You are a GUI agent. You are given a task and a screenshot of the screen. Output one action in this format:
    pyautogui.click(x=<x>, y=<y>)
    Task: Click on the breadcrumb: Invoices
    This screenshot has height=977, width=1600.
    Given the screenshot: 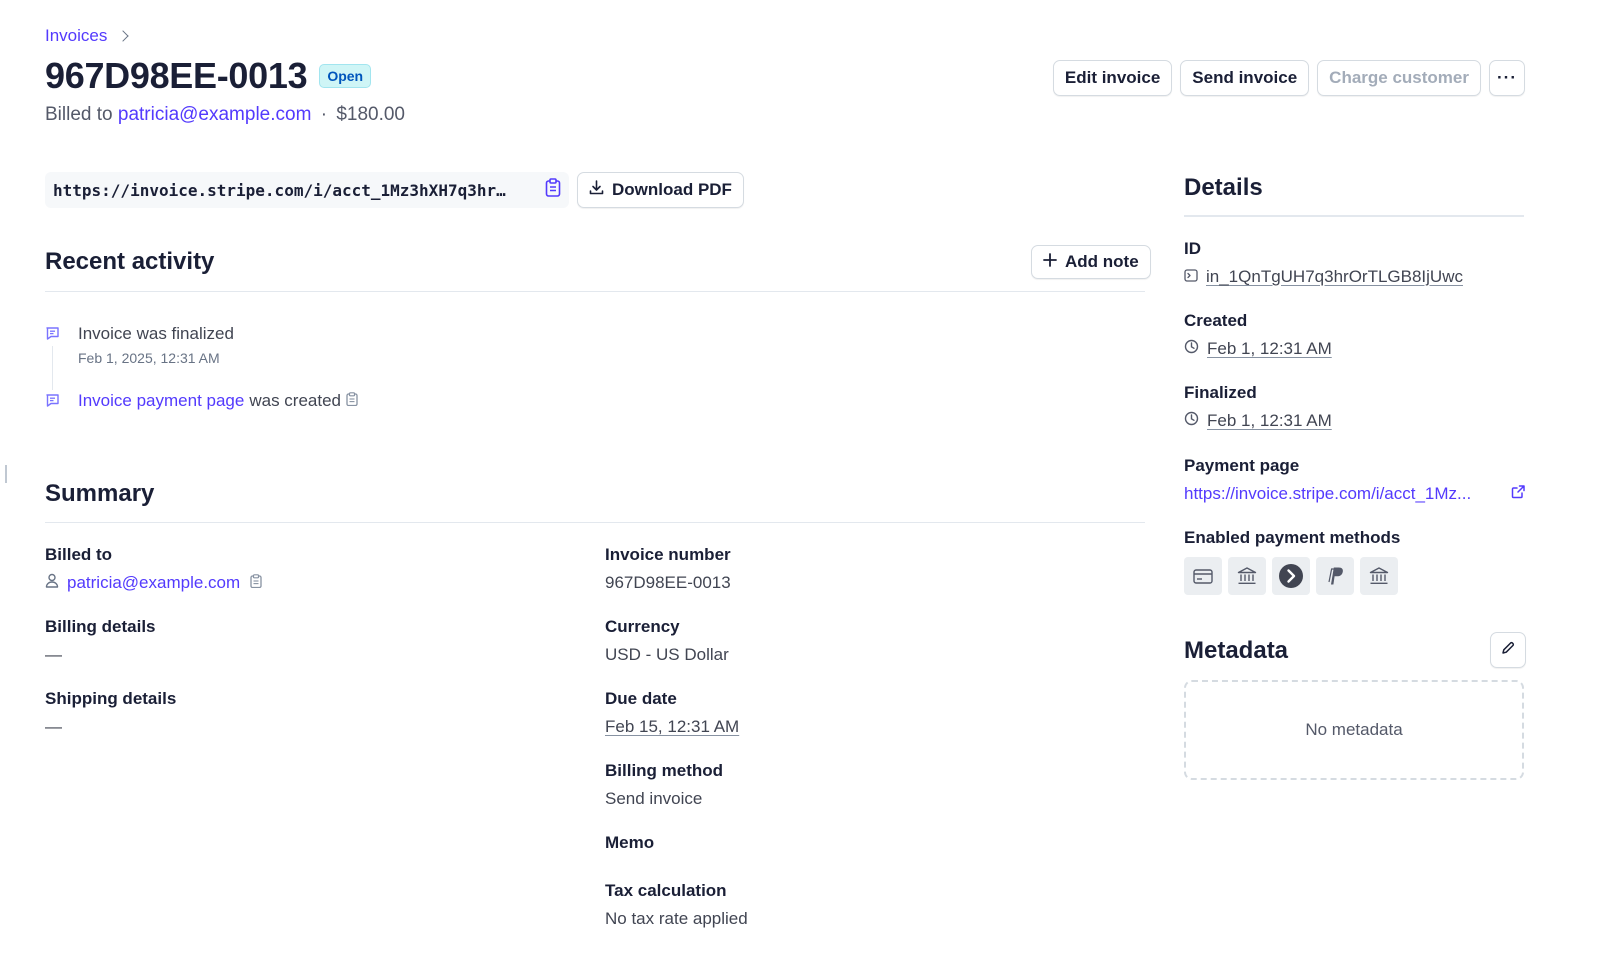 What is the action you would take?
    pyautogui.click(x=87, y=36)
    